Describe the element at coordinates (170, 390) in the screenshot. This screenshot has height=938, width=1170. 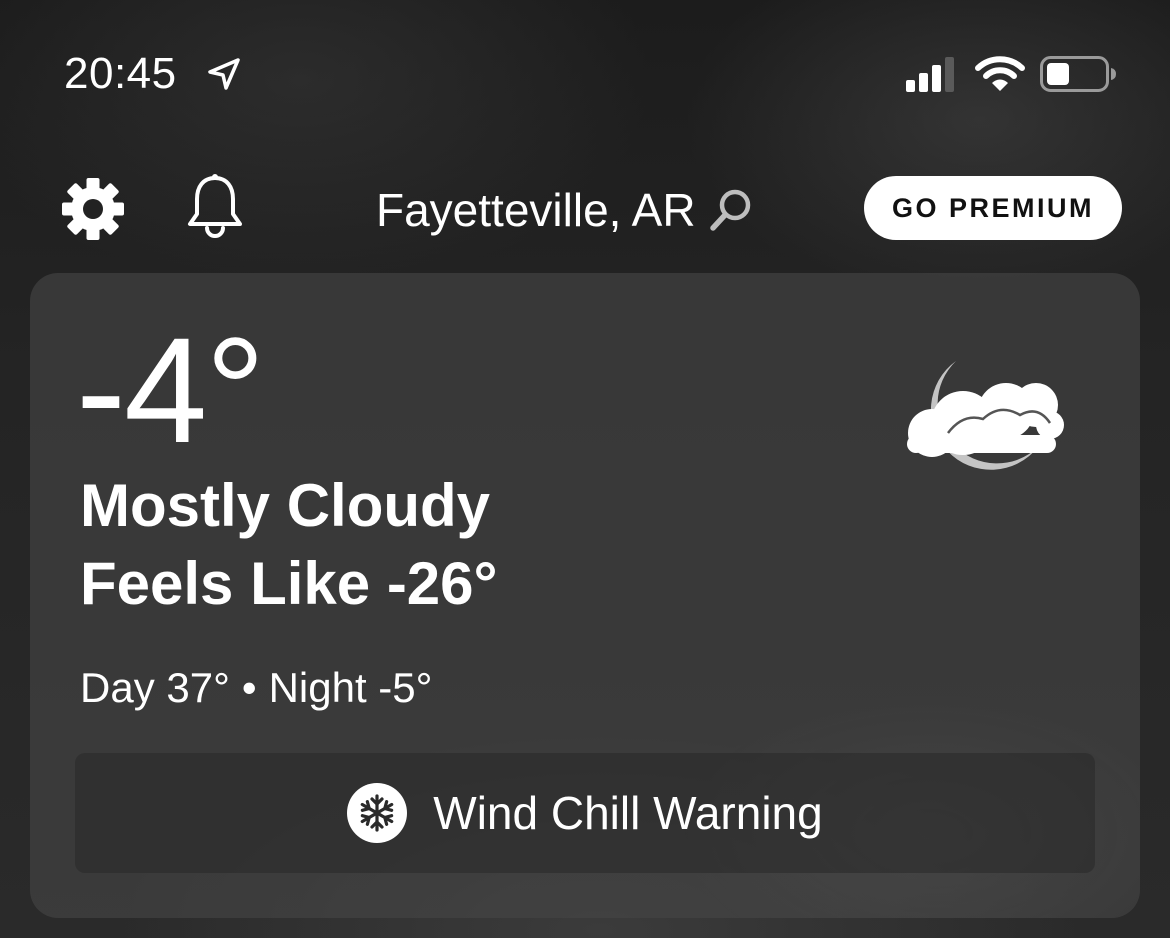
I see `current-temperature: -4°` at that location.